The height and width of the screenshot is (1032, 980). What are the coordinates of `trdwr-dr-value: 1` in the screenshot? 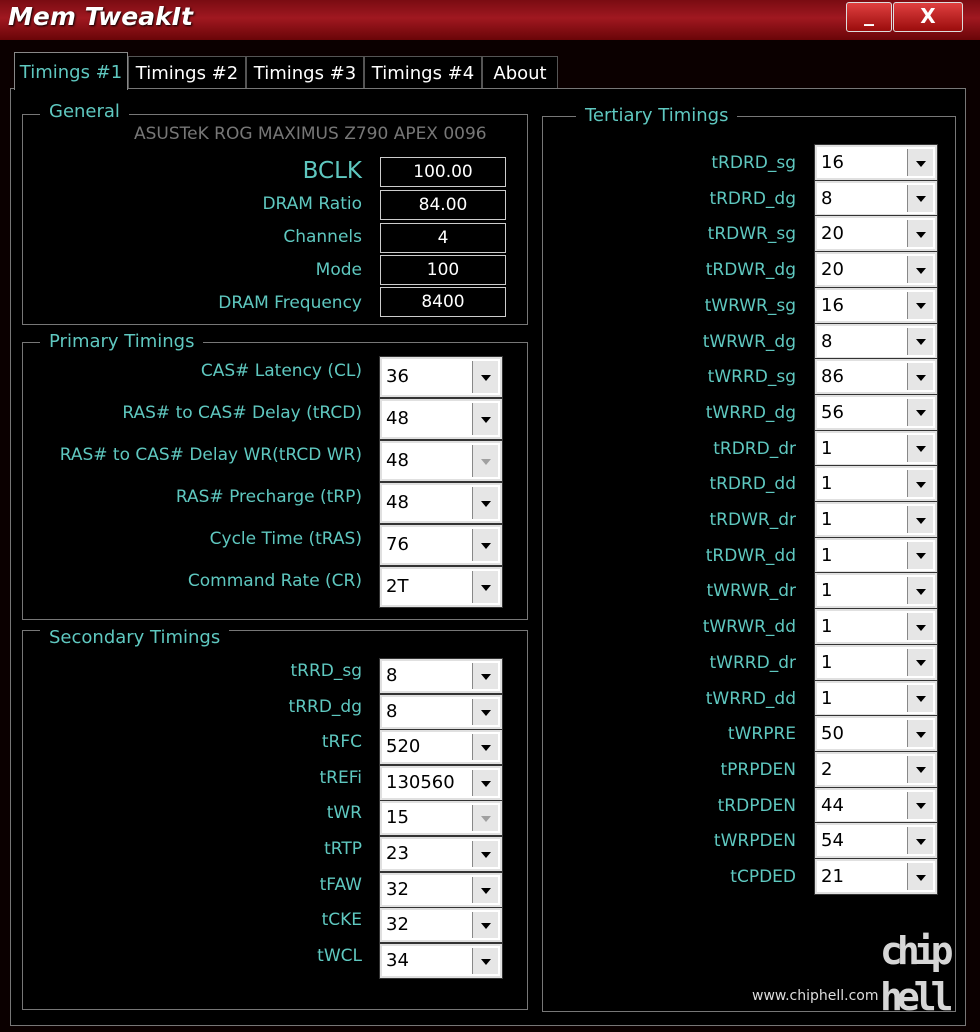 It's located at (827, 519).